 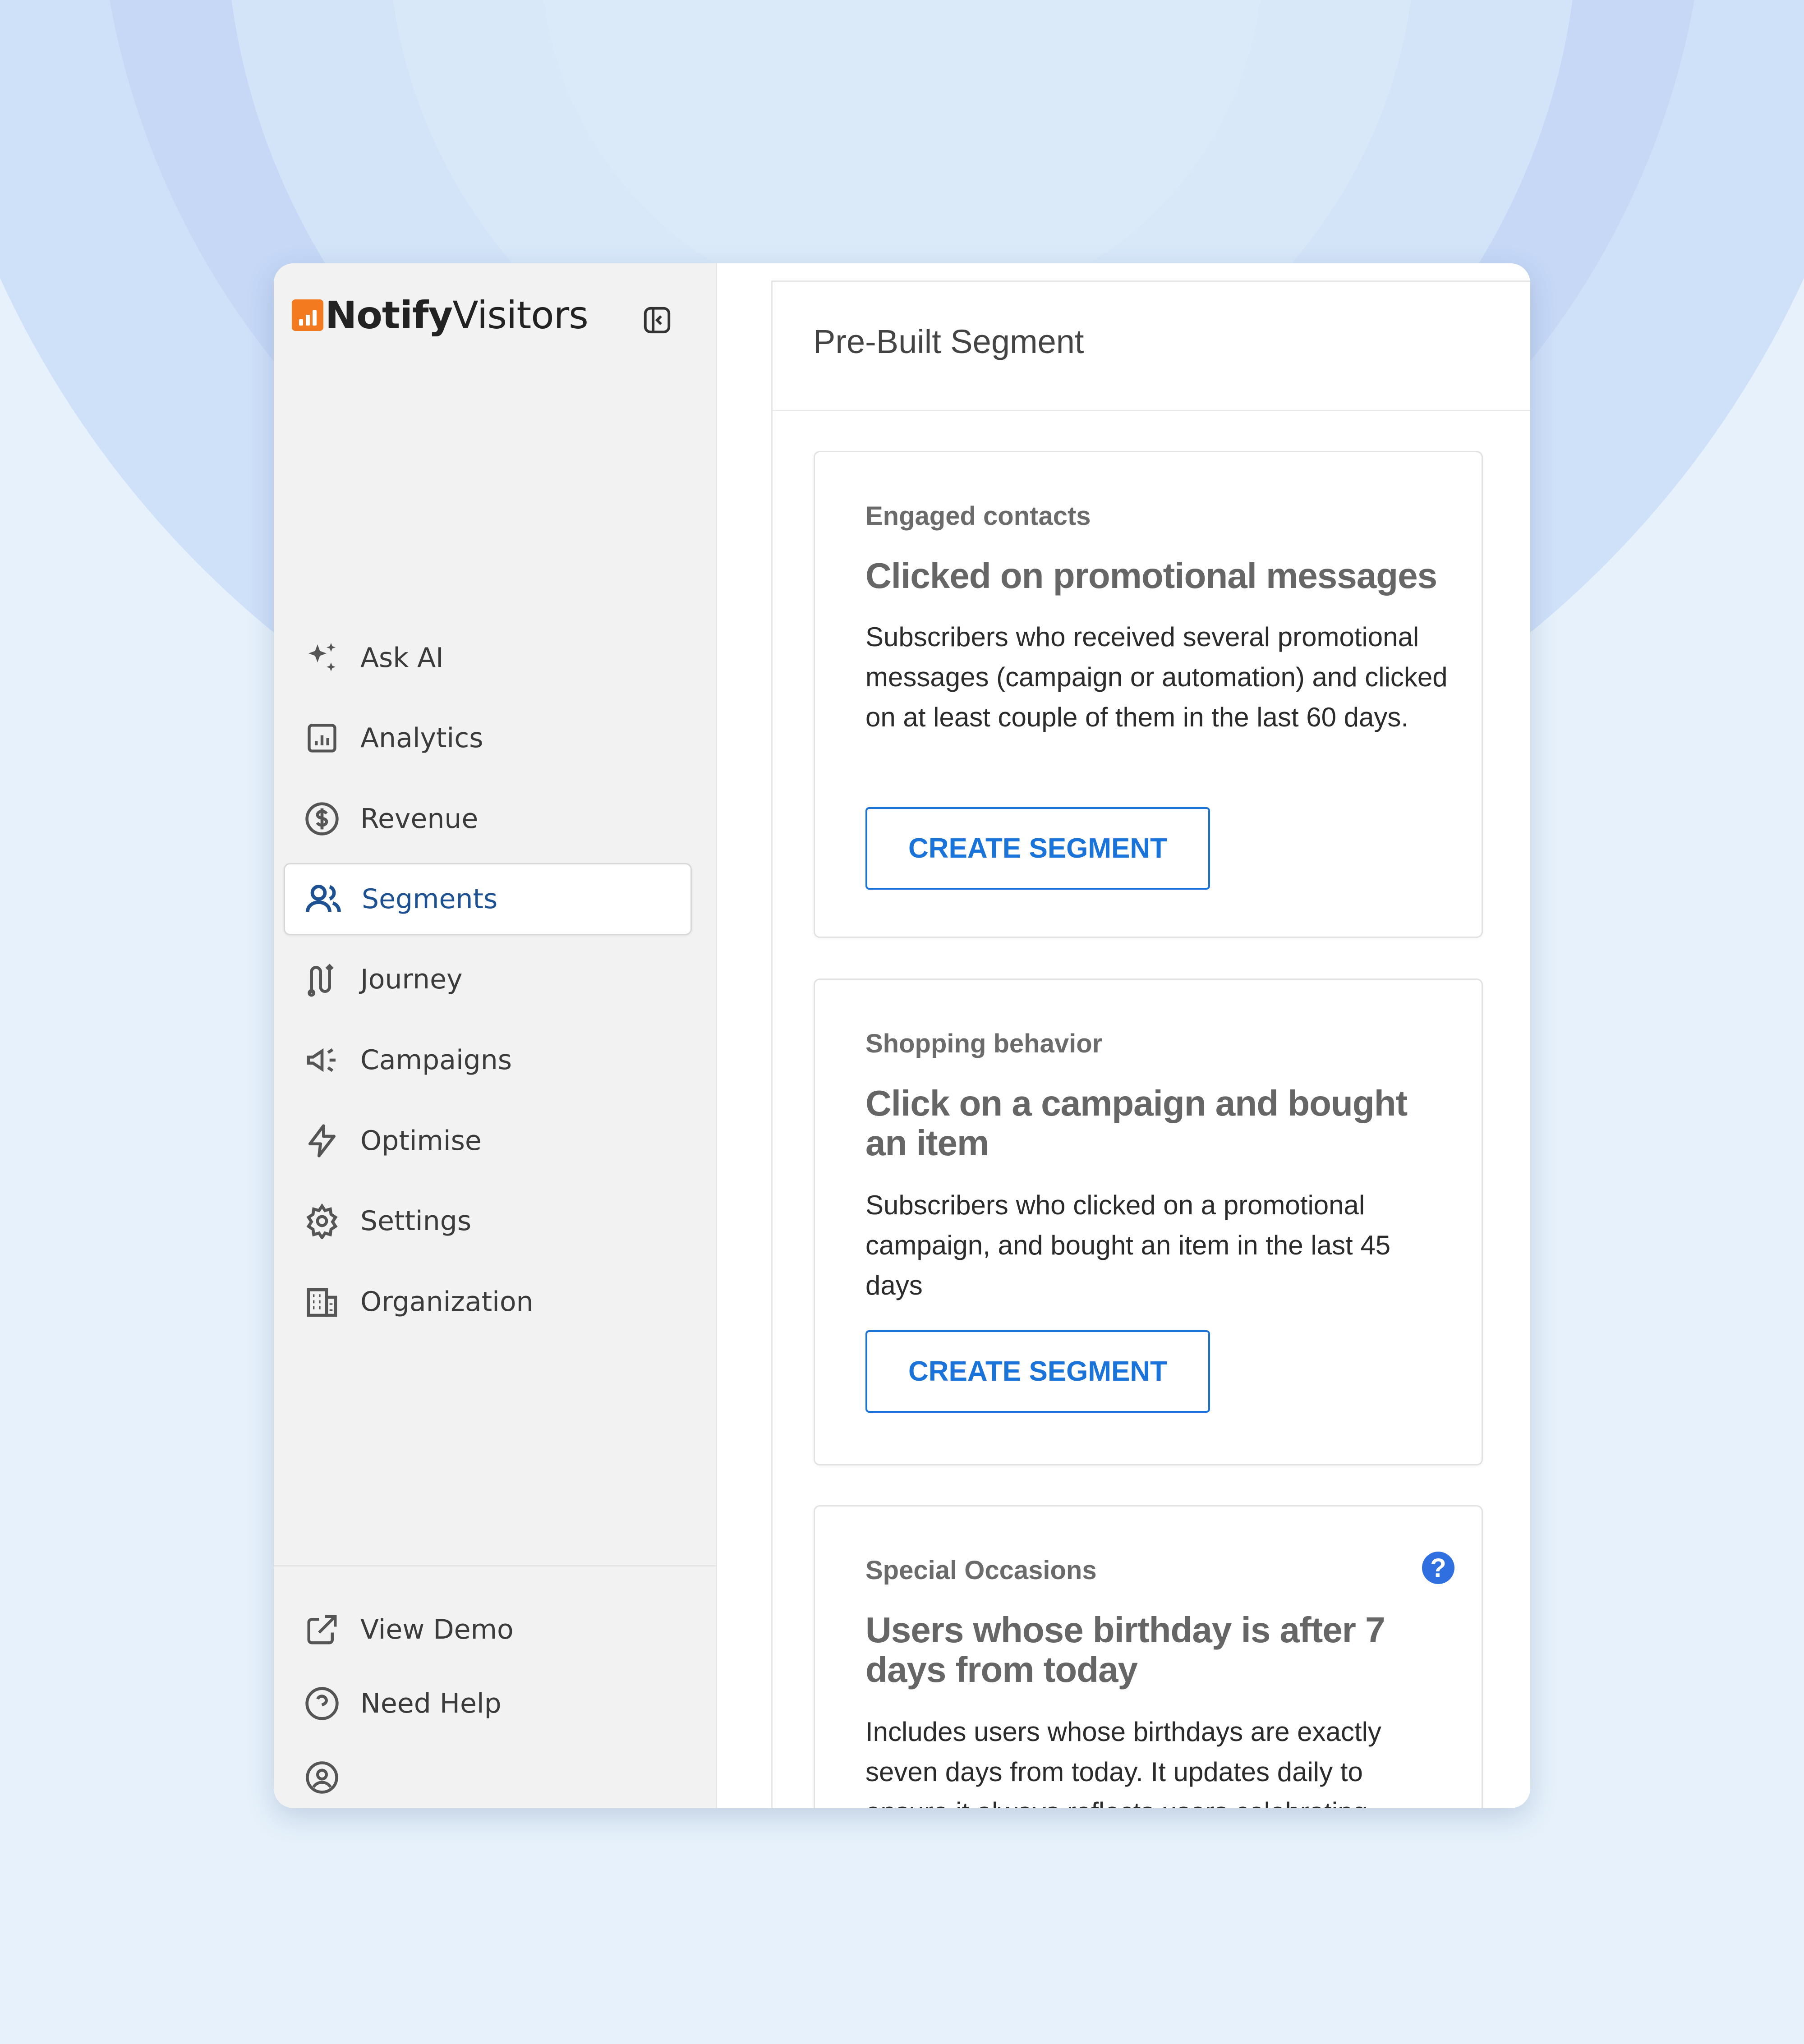 What do you see at coordinates (322, 1777) in the screenshot?
I see `user-circle-icon` at bounding box center [322, 1777].